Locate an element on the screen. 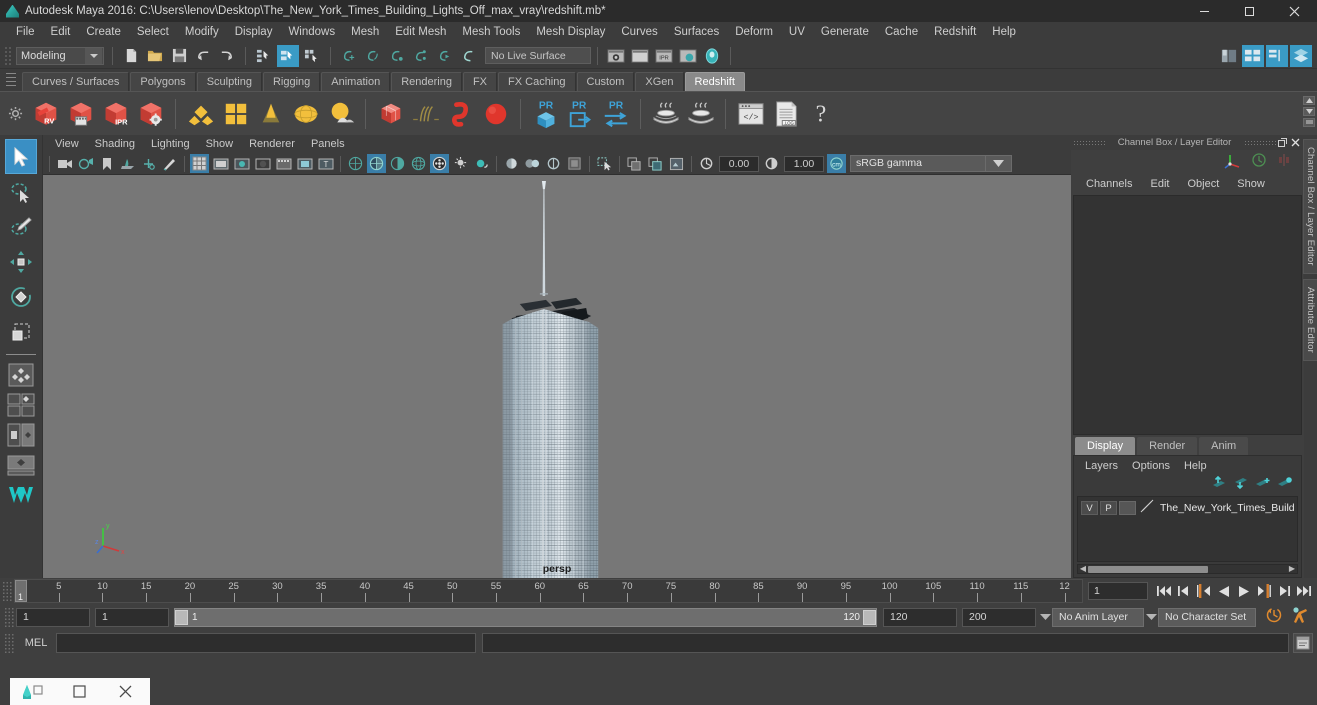 Image resolution: width=1317 pixels, height=705 pixels. gamma-value-field: 1.00 is located at coordinates (804, 163).